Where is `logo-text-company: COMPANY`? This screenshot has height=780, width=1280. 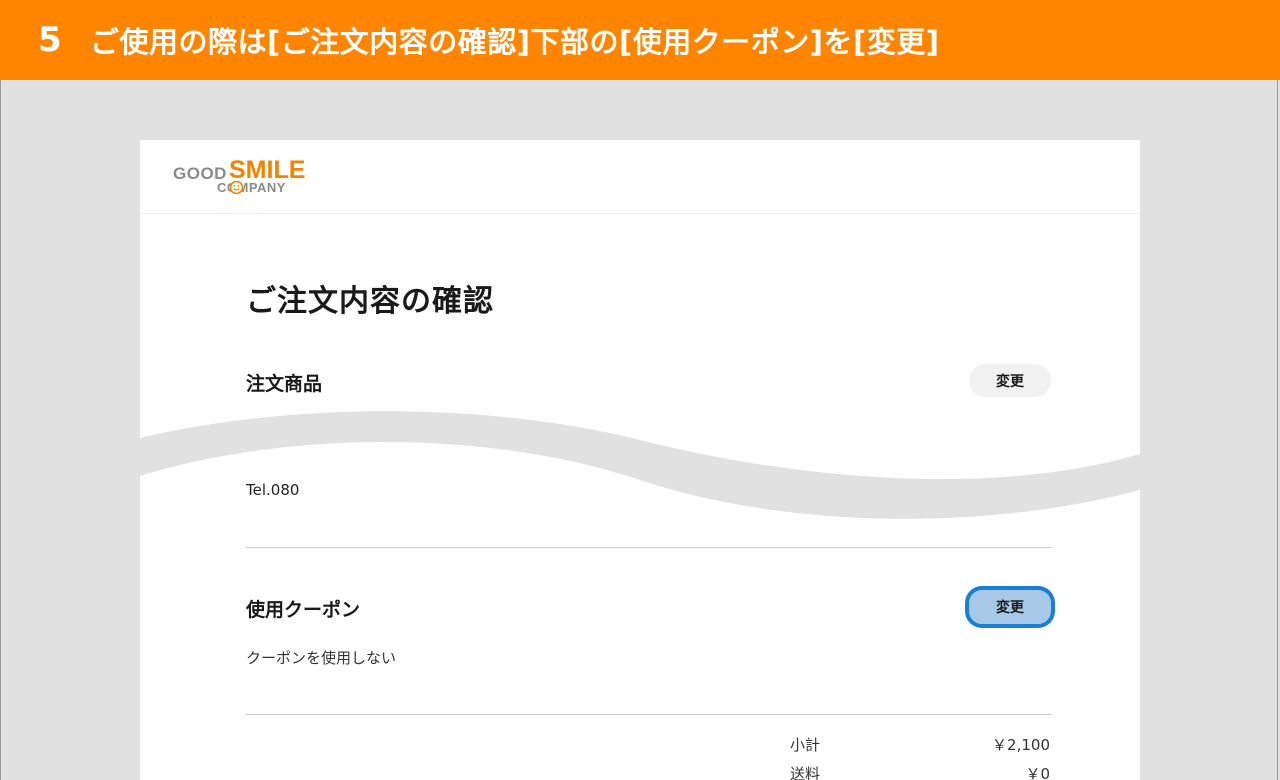
logo-text-company: COMPANY is located at coordinates (251, 187).